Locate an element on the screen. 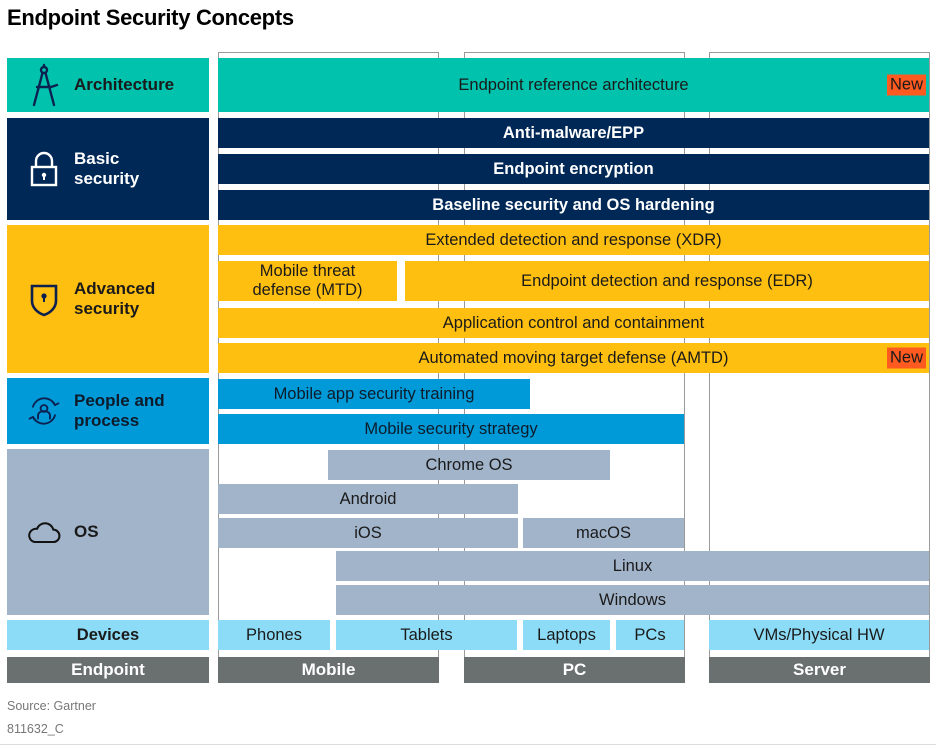  source-note: Source: Gartner is located at coordinates (51, 706).